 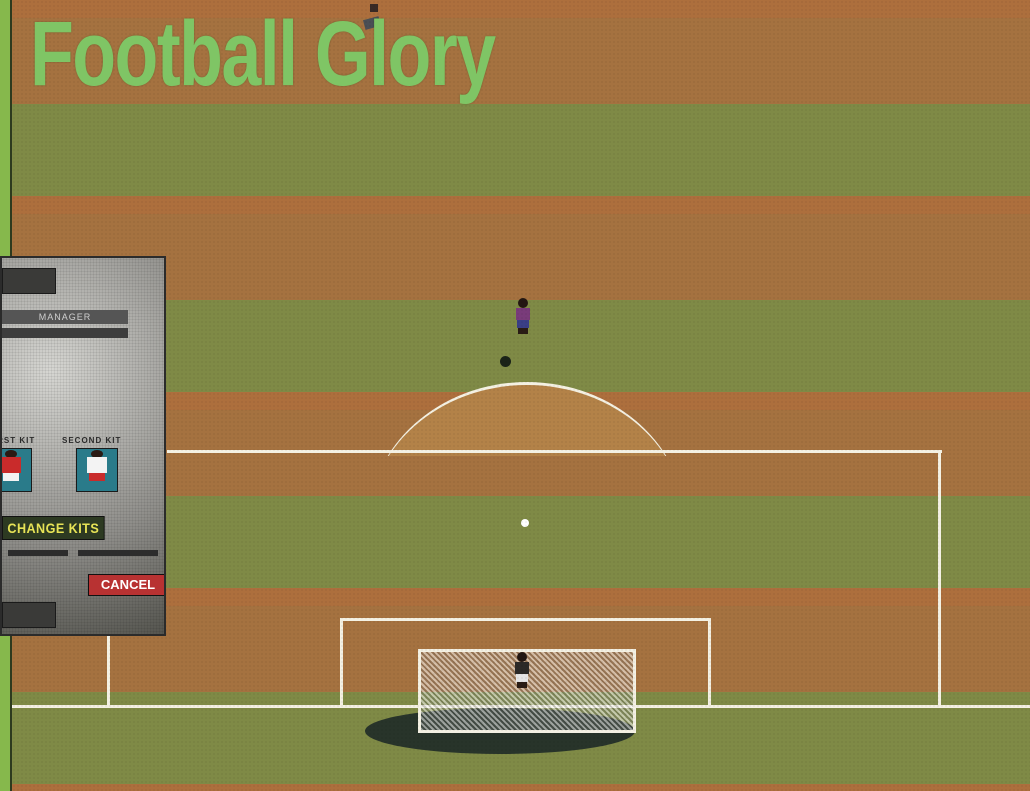 What do you see at coordinates (263, 54) in the screenshot?
I see `game-title: Football Glory` at bounding box center [263, 54].